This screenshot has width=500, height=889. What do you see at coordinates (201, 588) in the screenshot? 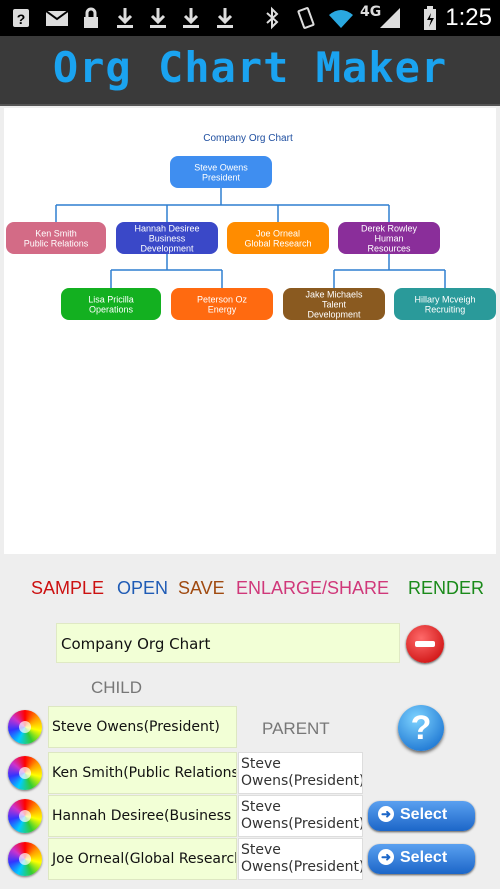
I see `save-button: SAVE` at bounding box center [201, 588].